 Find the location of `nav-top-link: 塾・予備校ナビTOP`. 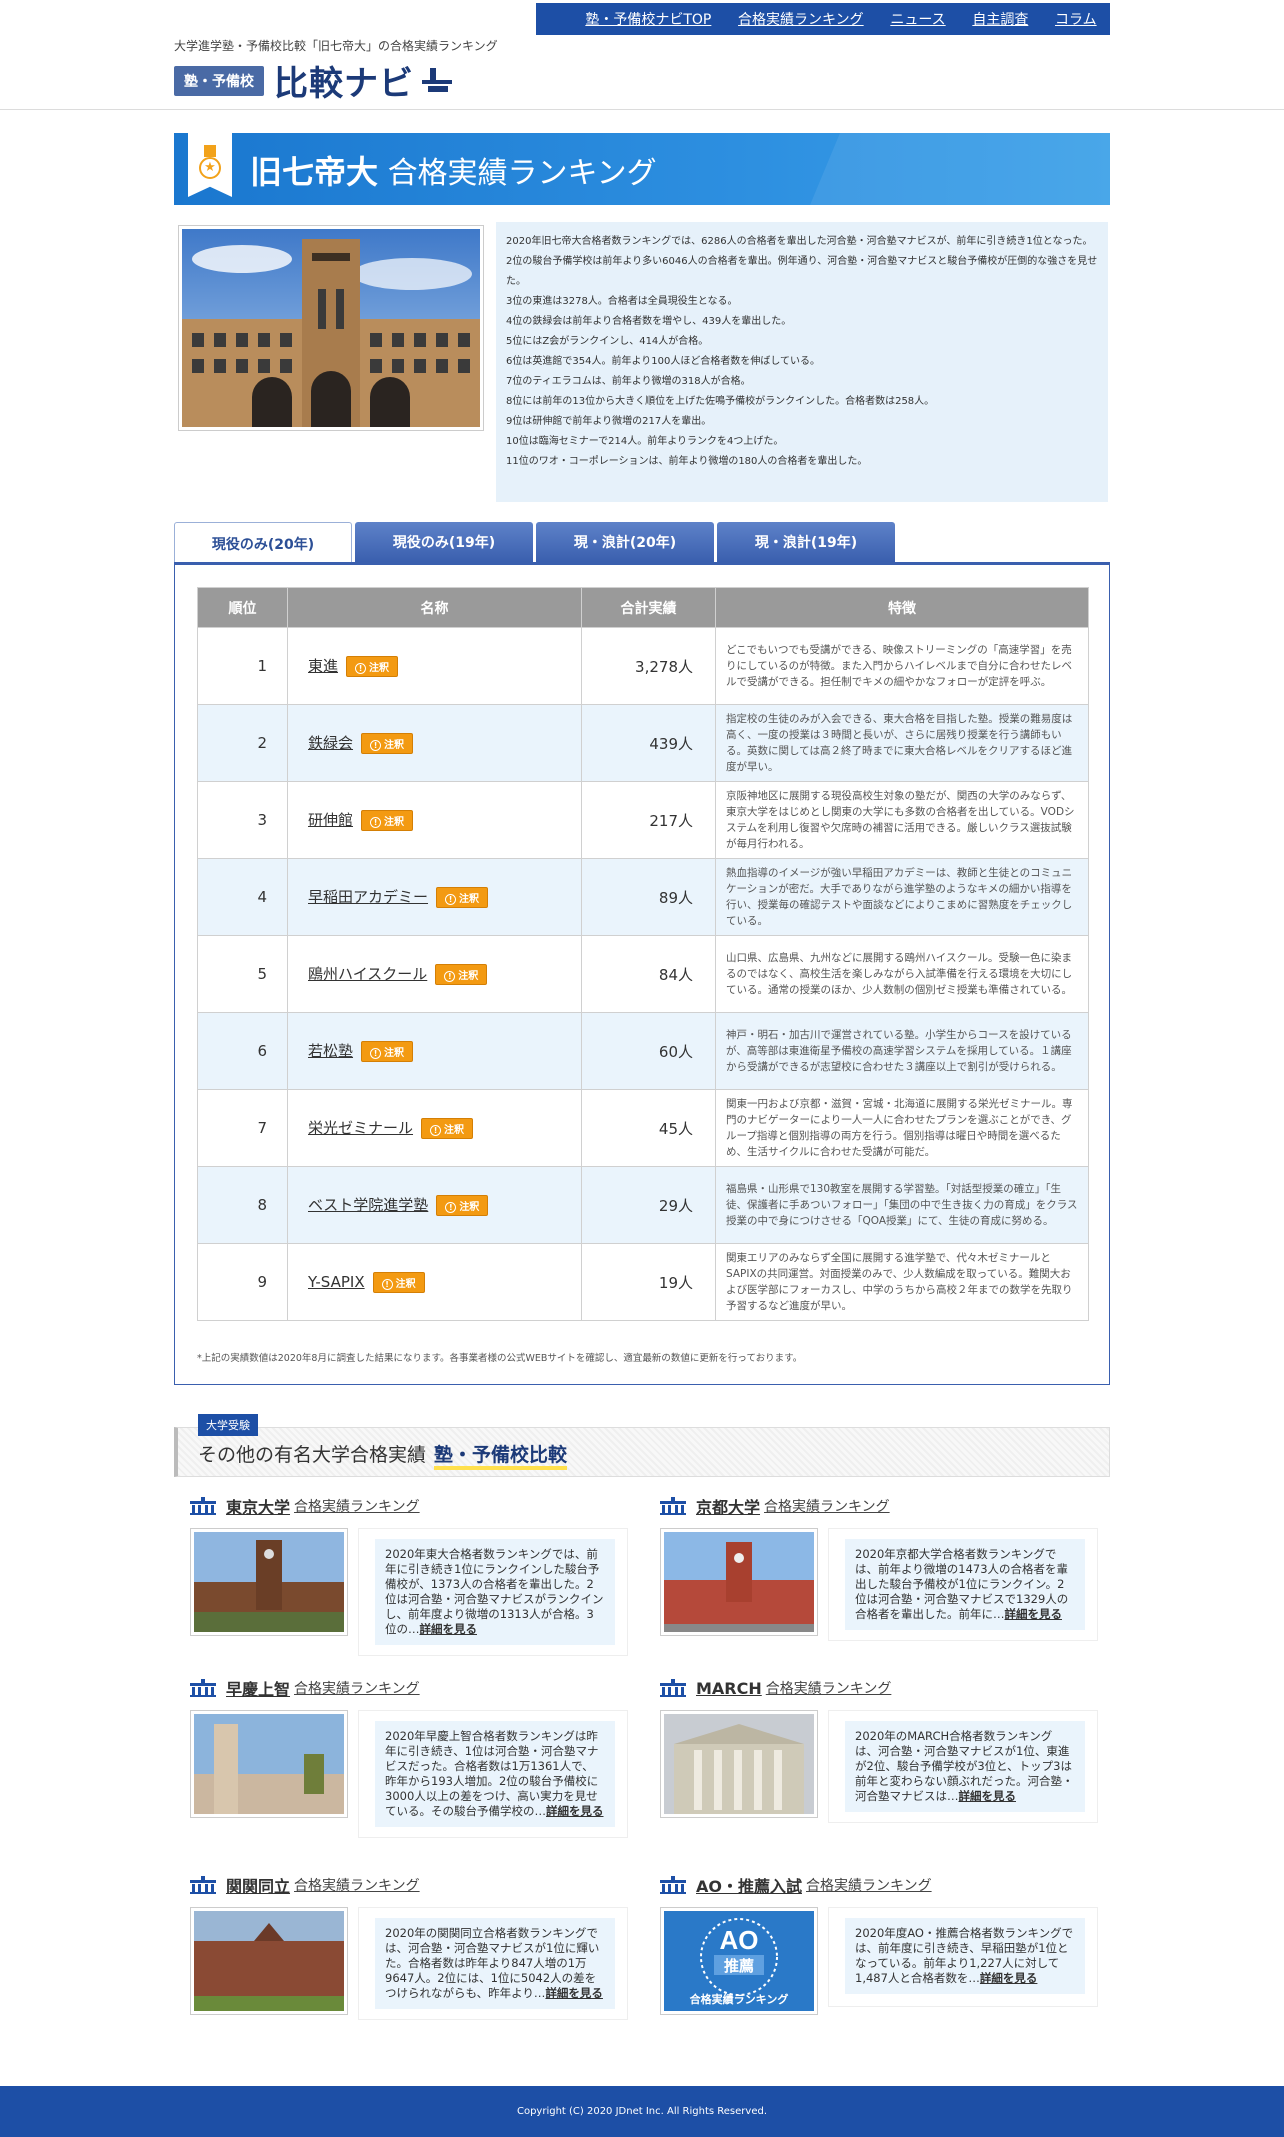

nav-top-link: 塾・予備校ナビTOP is located at coordinates (648, 19).